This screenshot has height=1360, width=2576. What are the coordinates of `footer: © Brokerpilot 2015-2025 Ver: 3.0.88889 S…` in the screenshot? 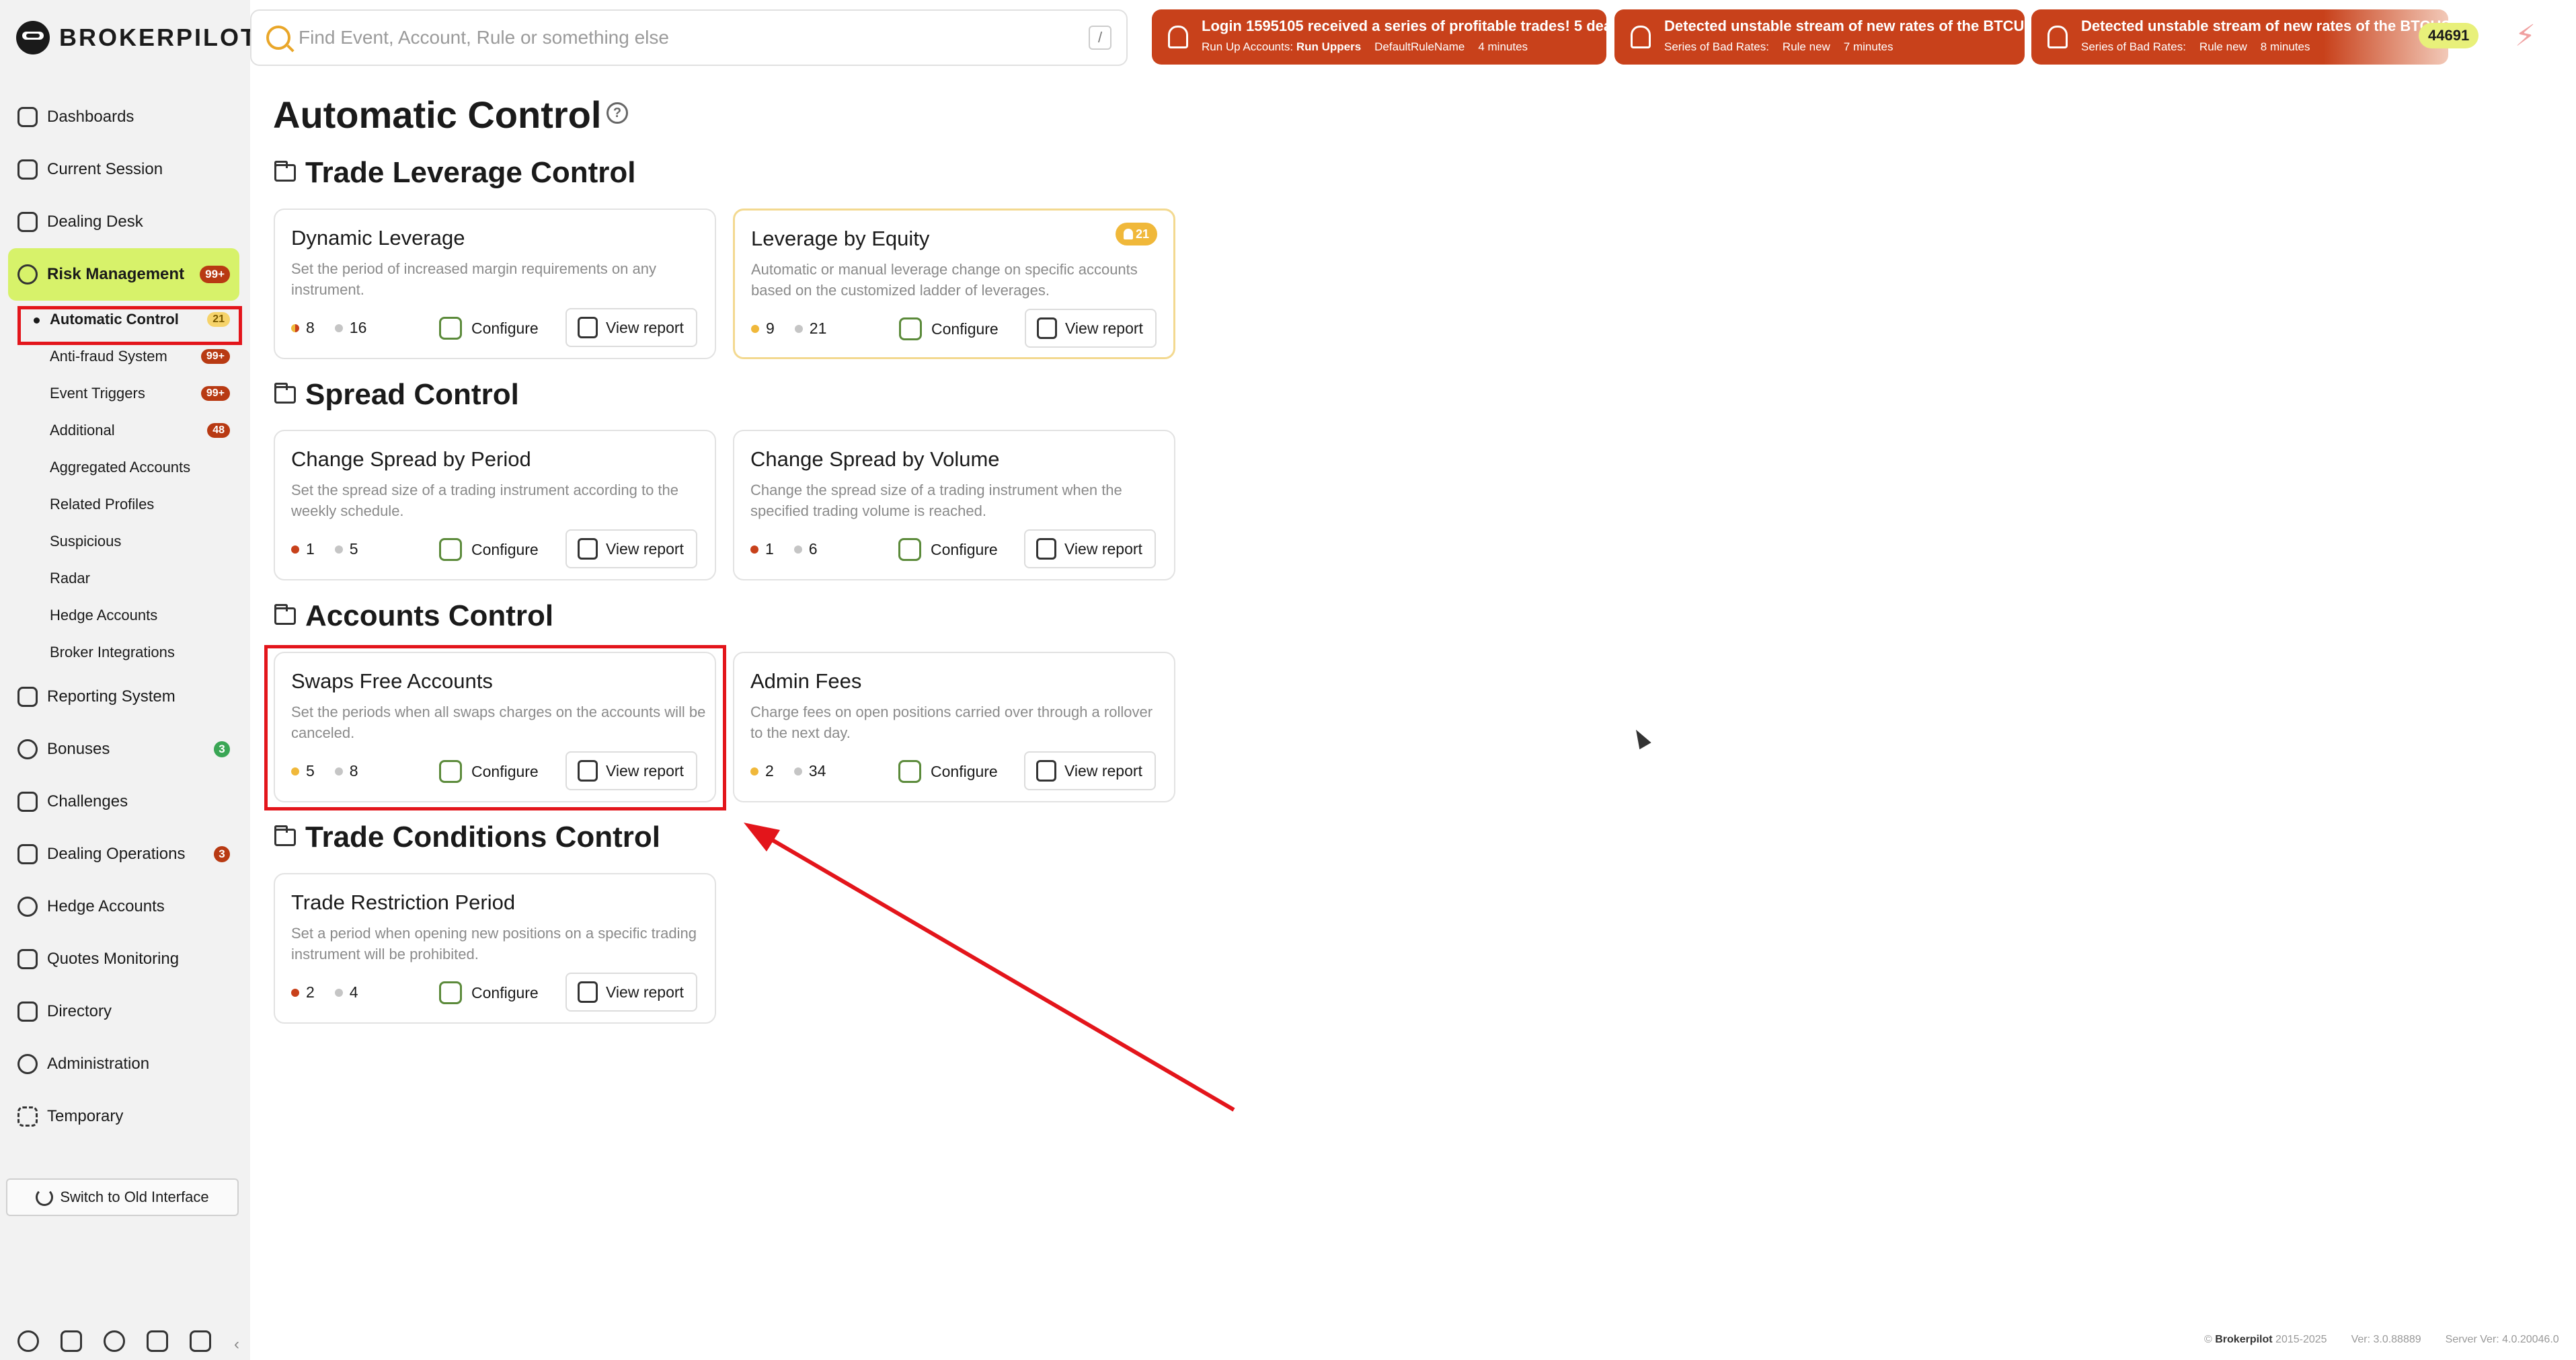 It's located at (2381, 1340).